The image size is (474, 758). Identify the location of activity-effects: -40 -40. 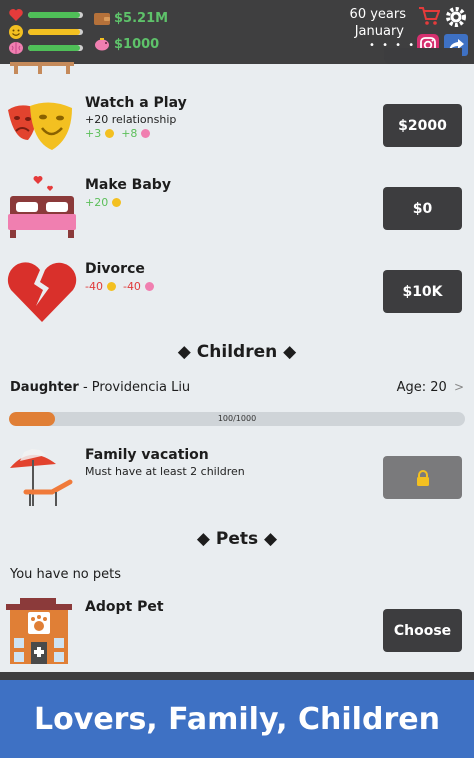
(122, 286).